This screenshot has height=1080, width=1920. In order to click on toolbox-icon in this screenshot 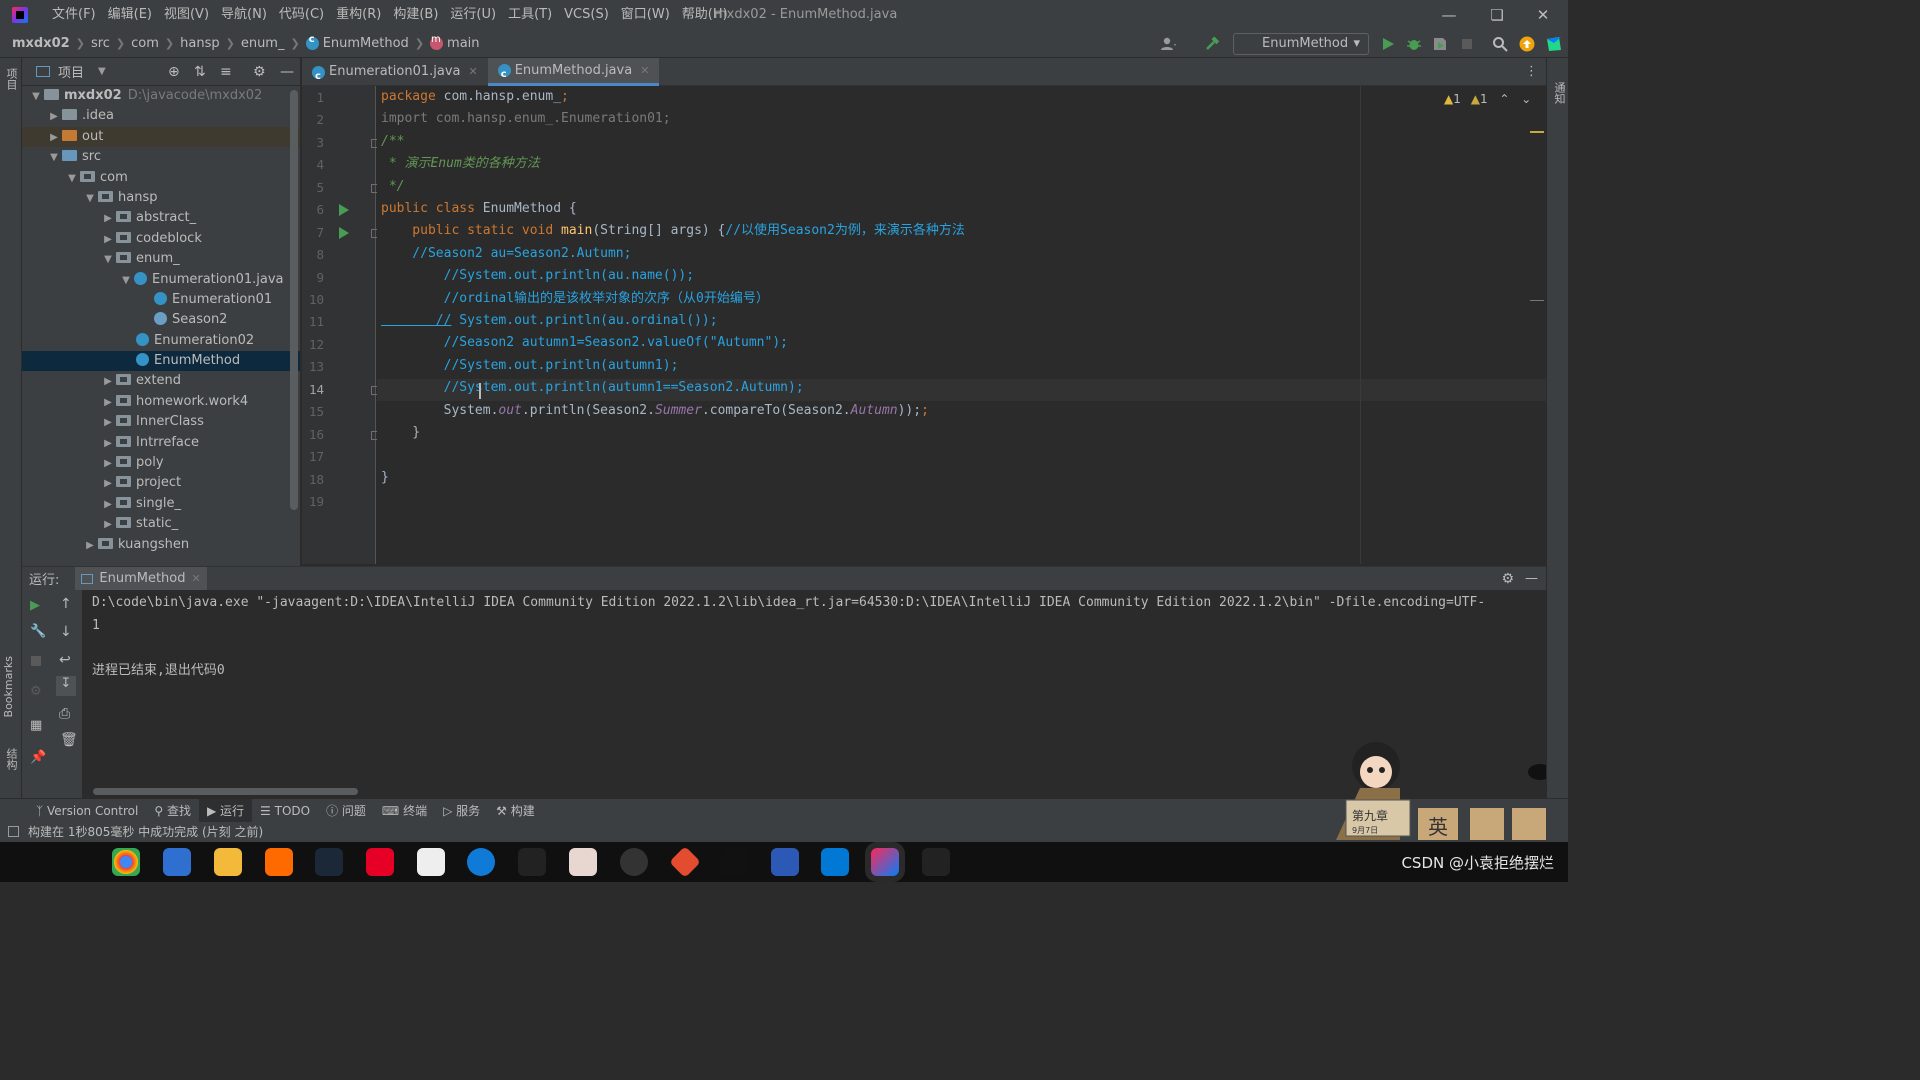, I will do `click(1554, 44)`.